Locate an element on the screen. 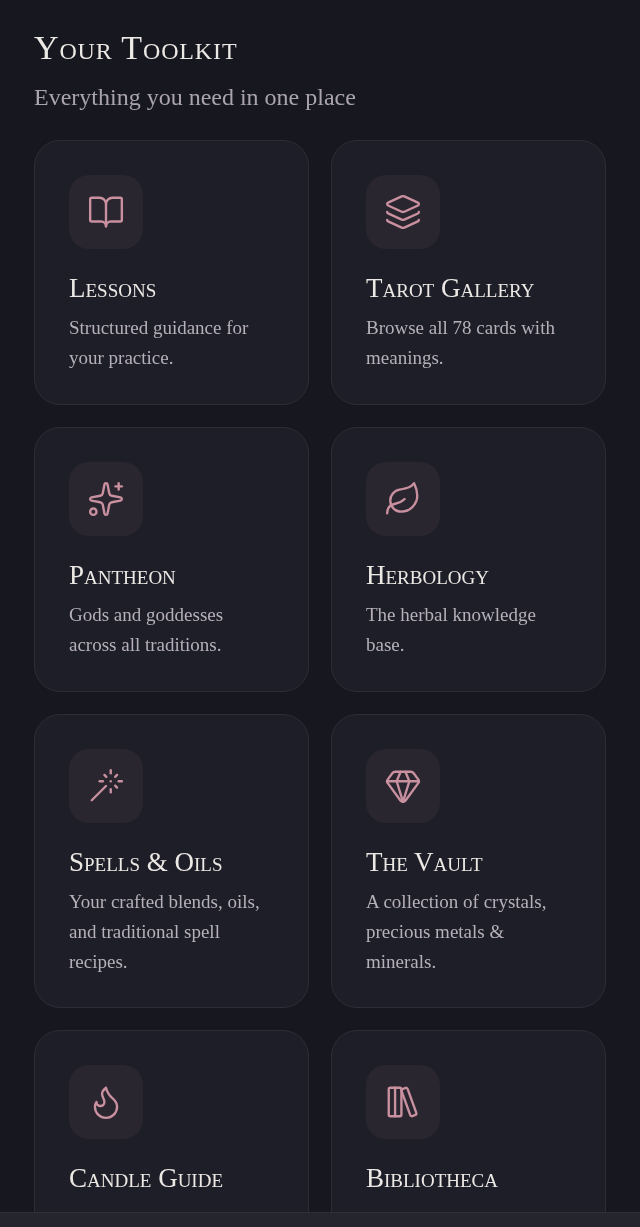  section-title: Your Toolkit is located at coordinates (136, 48).